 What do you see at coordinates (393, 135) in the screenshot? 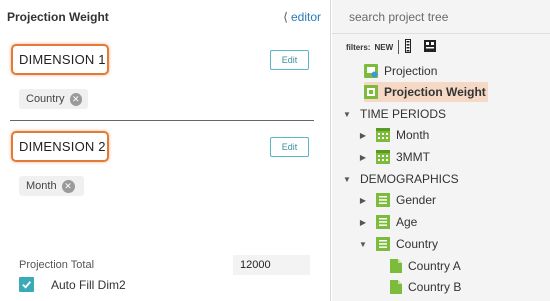
I see `tree-item-month: ▶ Month` at bounding box center [393, 135].